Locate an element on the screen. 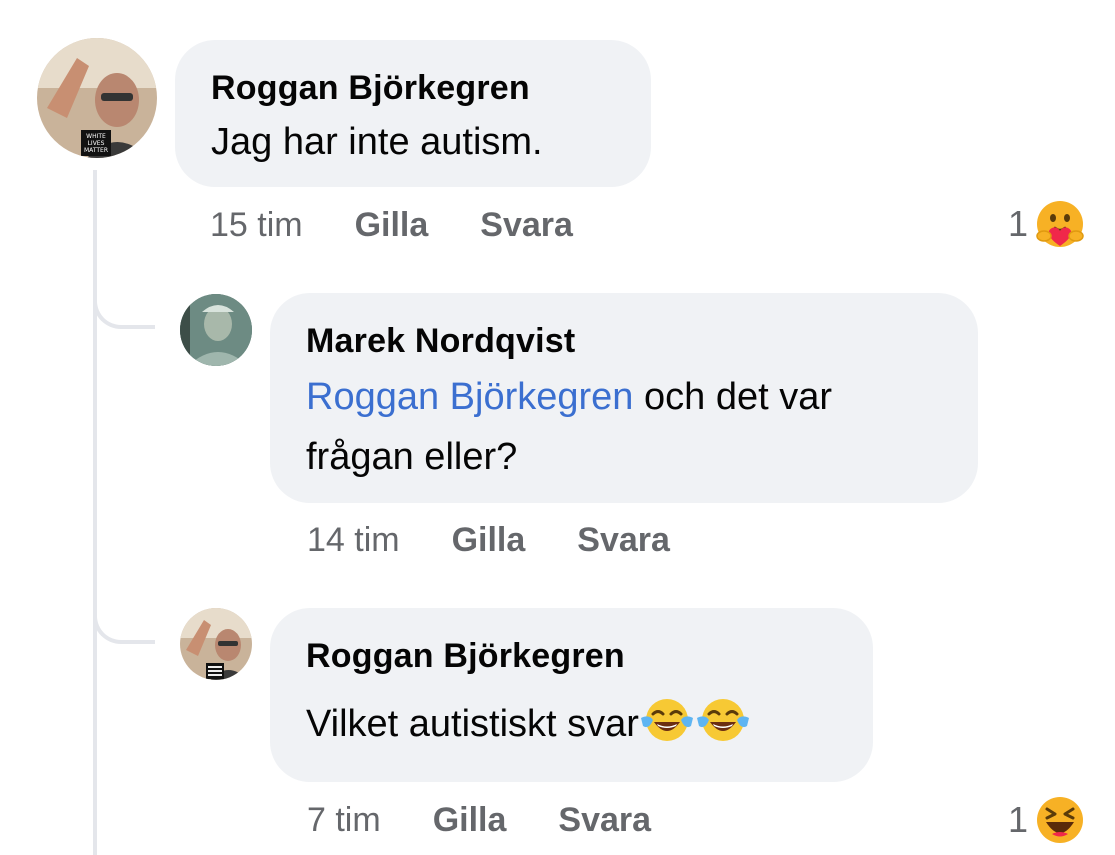 The width and height of the screenshot is (1115, 855). comment-bubble: Roggan Björkegren Vilket autistiskt svar is located at coordinates (571, 695).